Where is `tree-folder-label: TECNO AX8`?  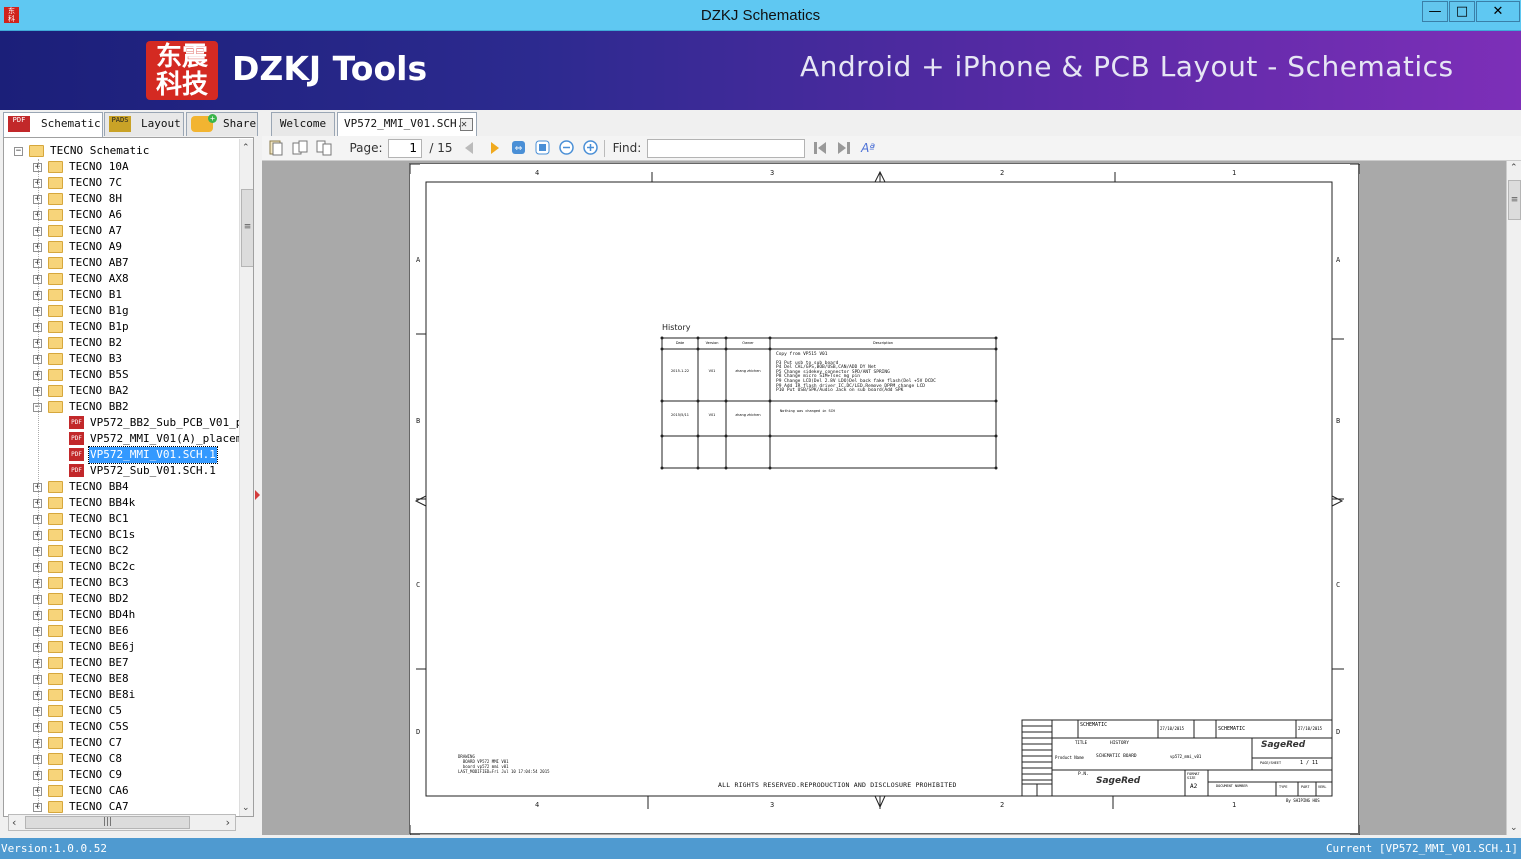 tree-folder-label: TECNO AX8 is located at coordinates (99, 278).